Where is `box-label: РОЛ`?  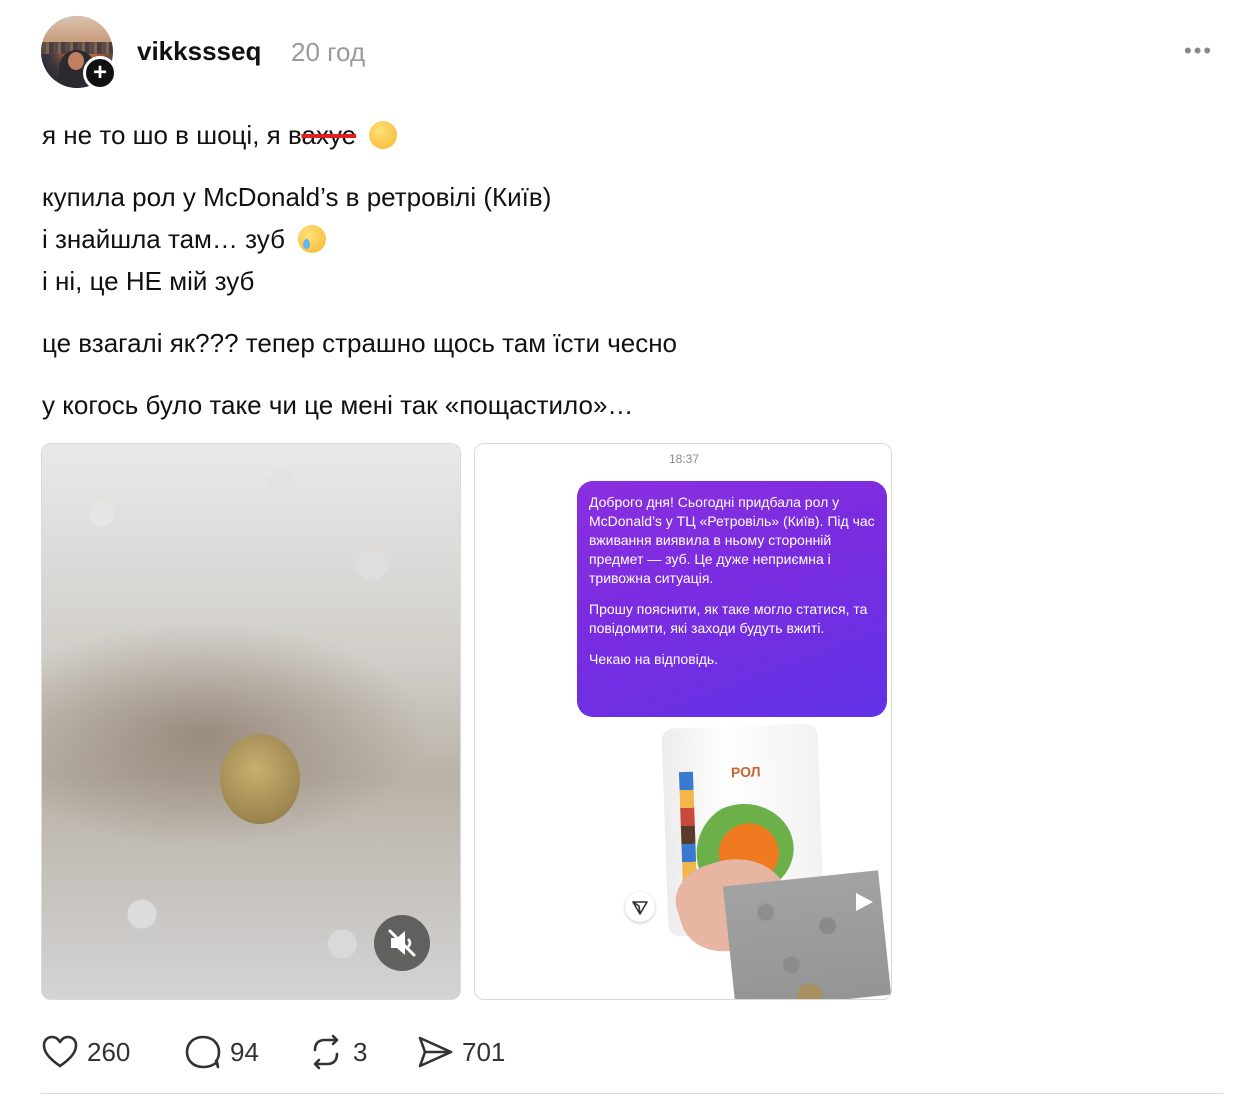
box-label: РОЛ is located at coordinates (745, 772).